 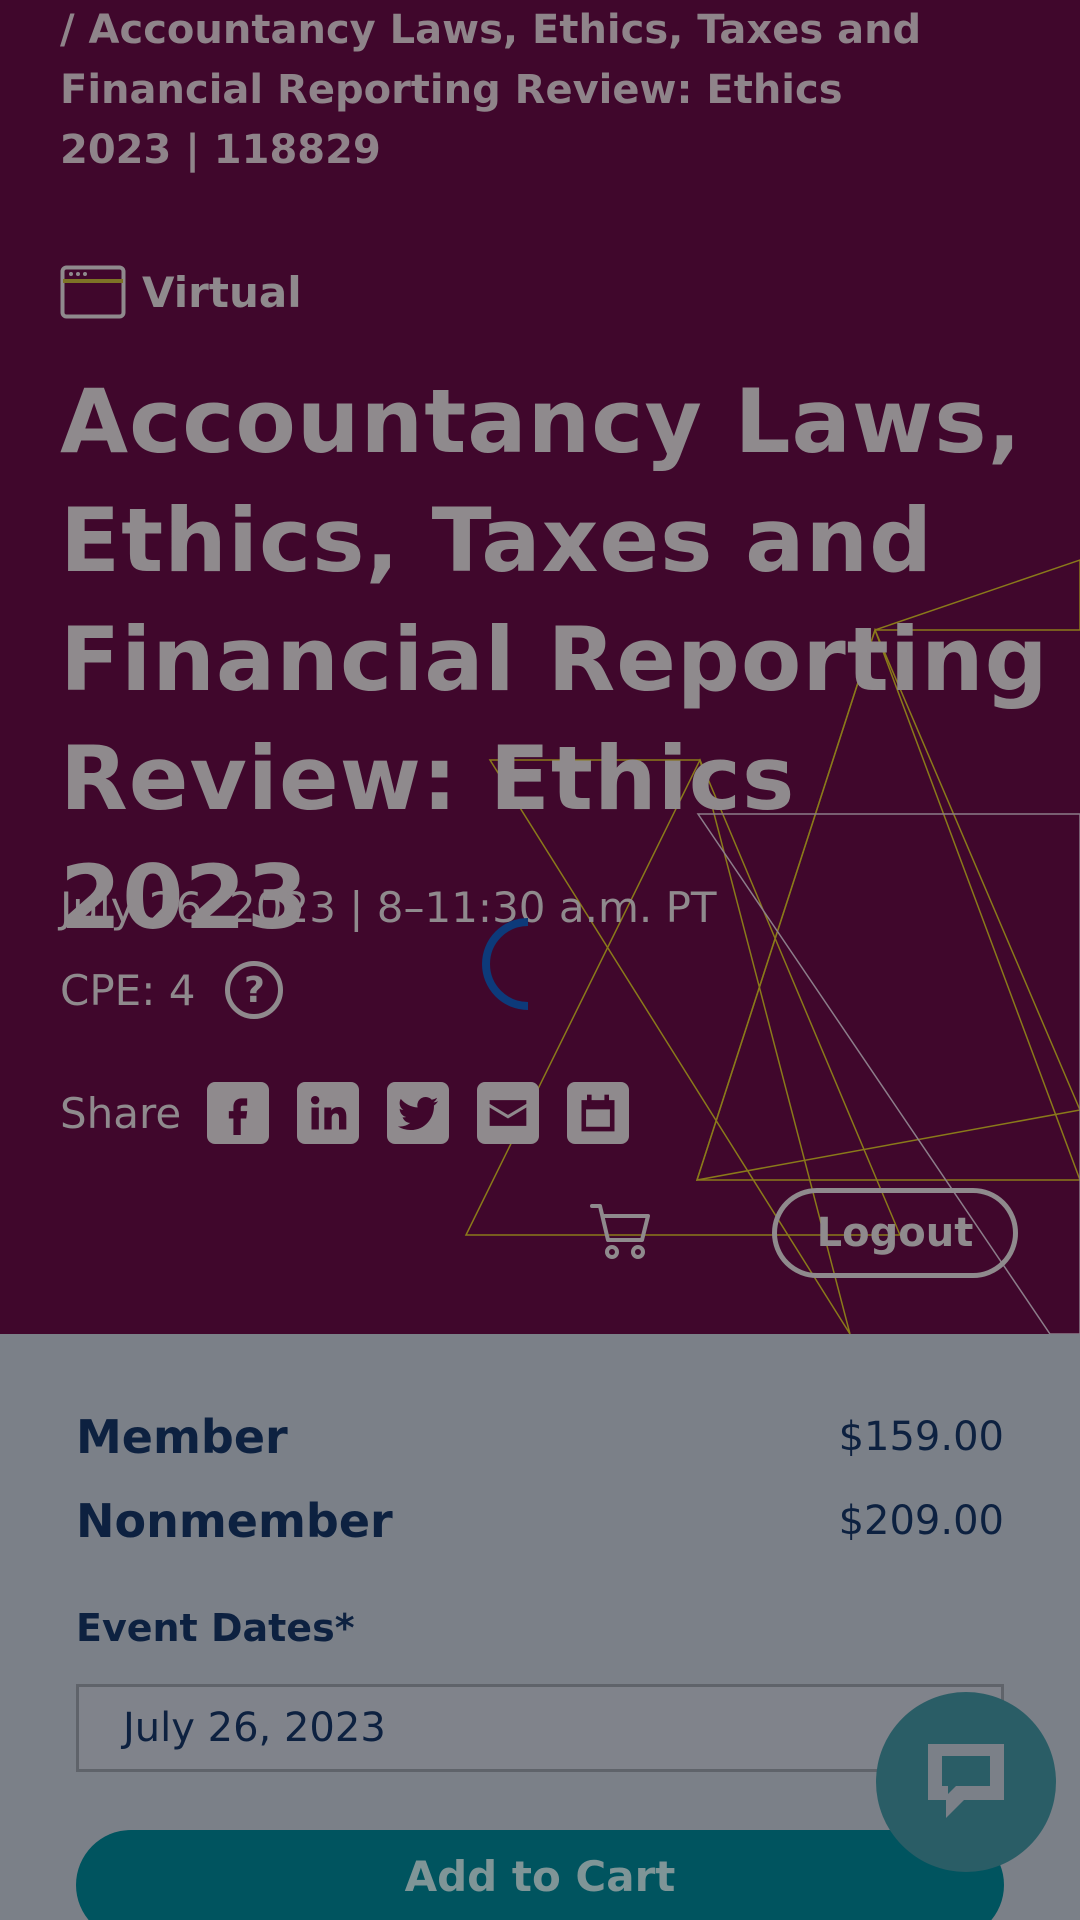 I want to click on event-dates-select: July 26, 2023, so click(x=540, y=1728).